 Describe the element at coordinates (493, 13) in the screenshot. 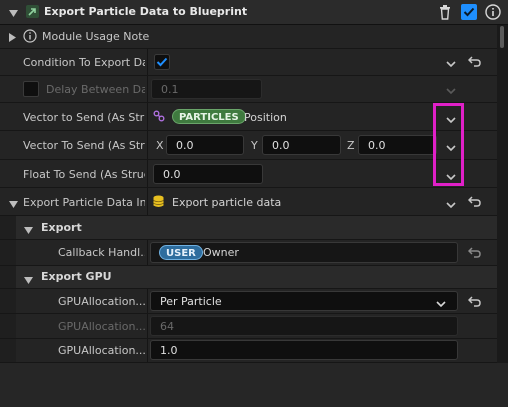

I see `info-icon` at that location.